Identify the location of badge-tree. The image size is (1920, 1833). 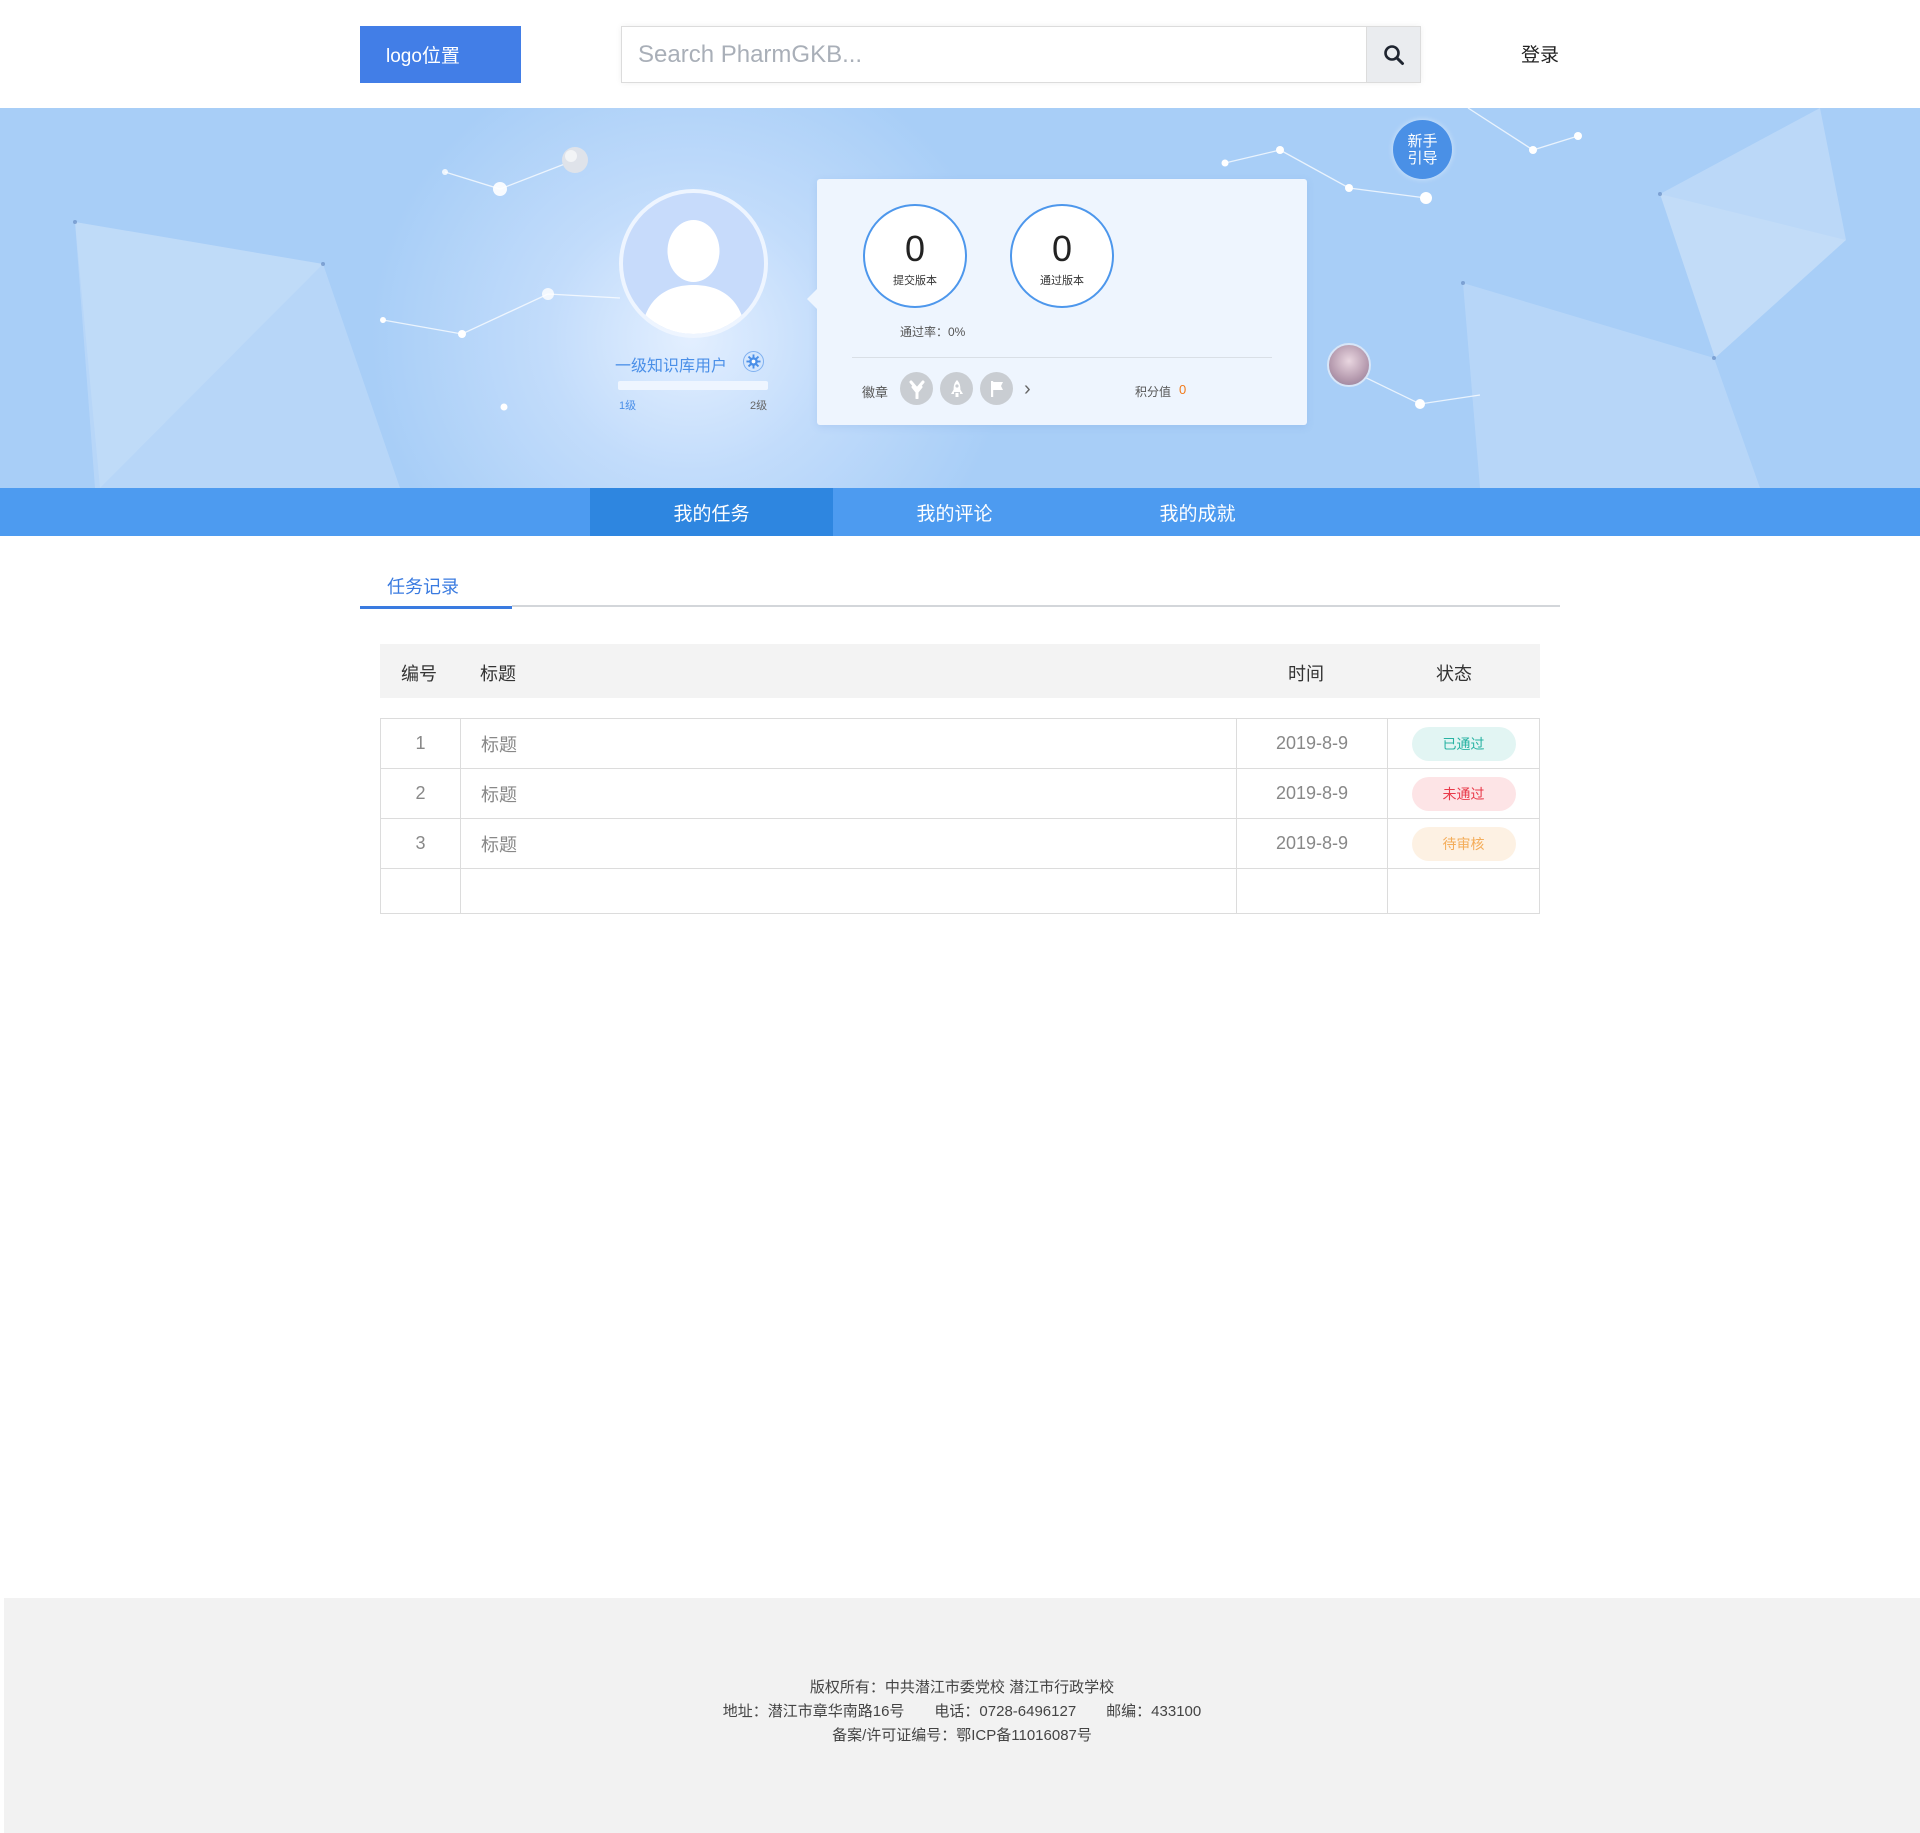
(916, 388).